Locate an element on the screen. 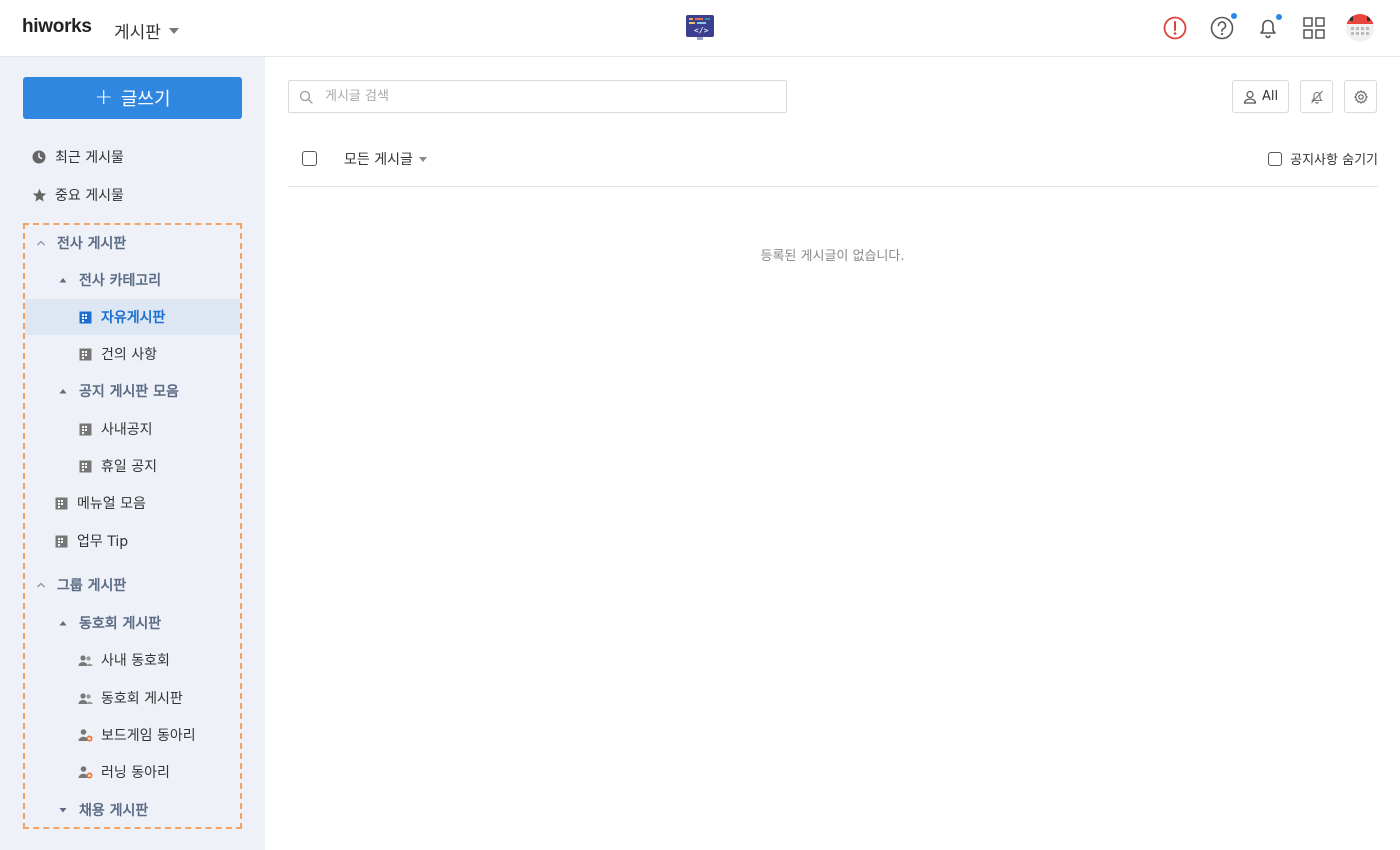 This screenshot has width=1400, height=850. recent-posts-label: 최근 게시물 is located at coordinates (89, 158).